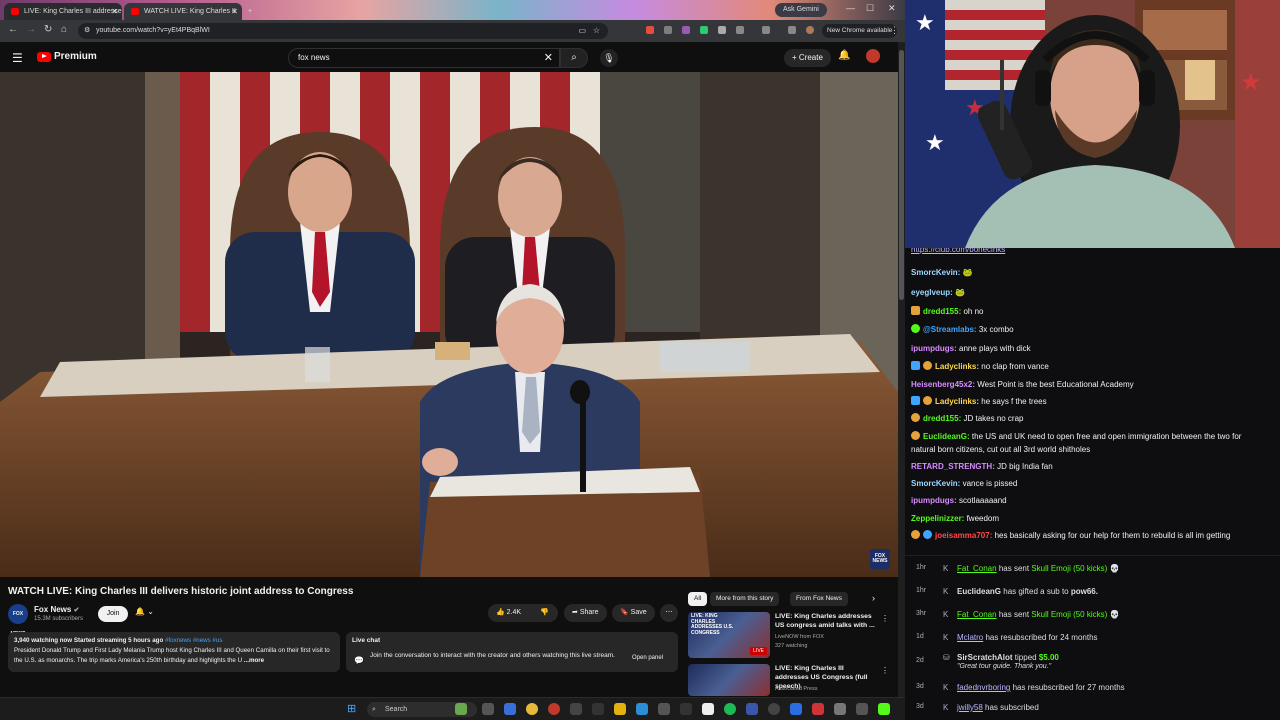 The image size is (1280, 720). What do you see at coordinates (894, 30) in the screenshot?
I see `browser-menu-icon: ⋮` at bounding box center [894, 30].